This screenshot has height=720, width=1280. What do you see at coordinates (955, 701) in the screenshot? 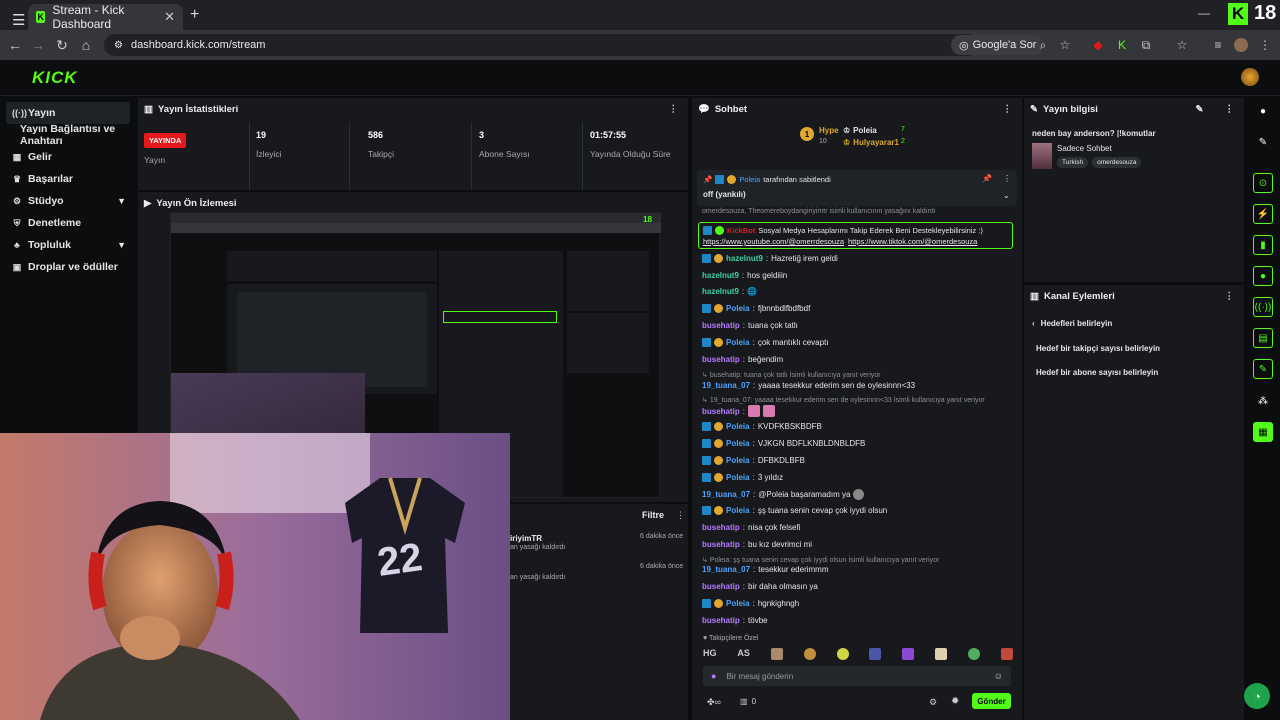
I see `gear-alt-icon: ✹` at bounding box center [955, 701].